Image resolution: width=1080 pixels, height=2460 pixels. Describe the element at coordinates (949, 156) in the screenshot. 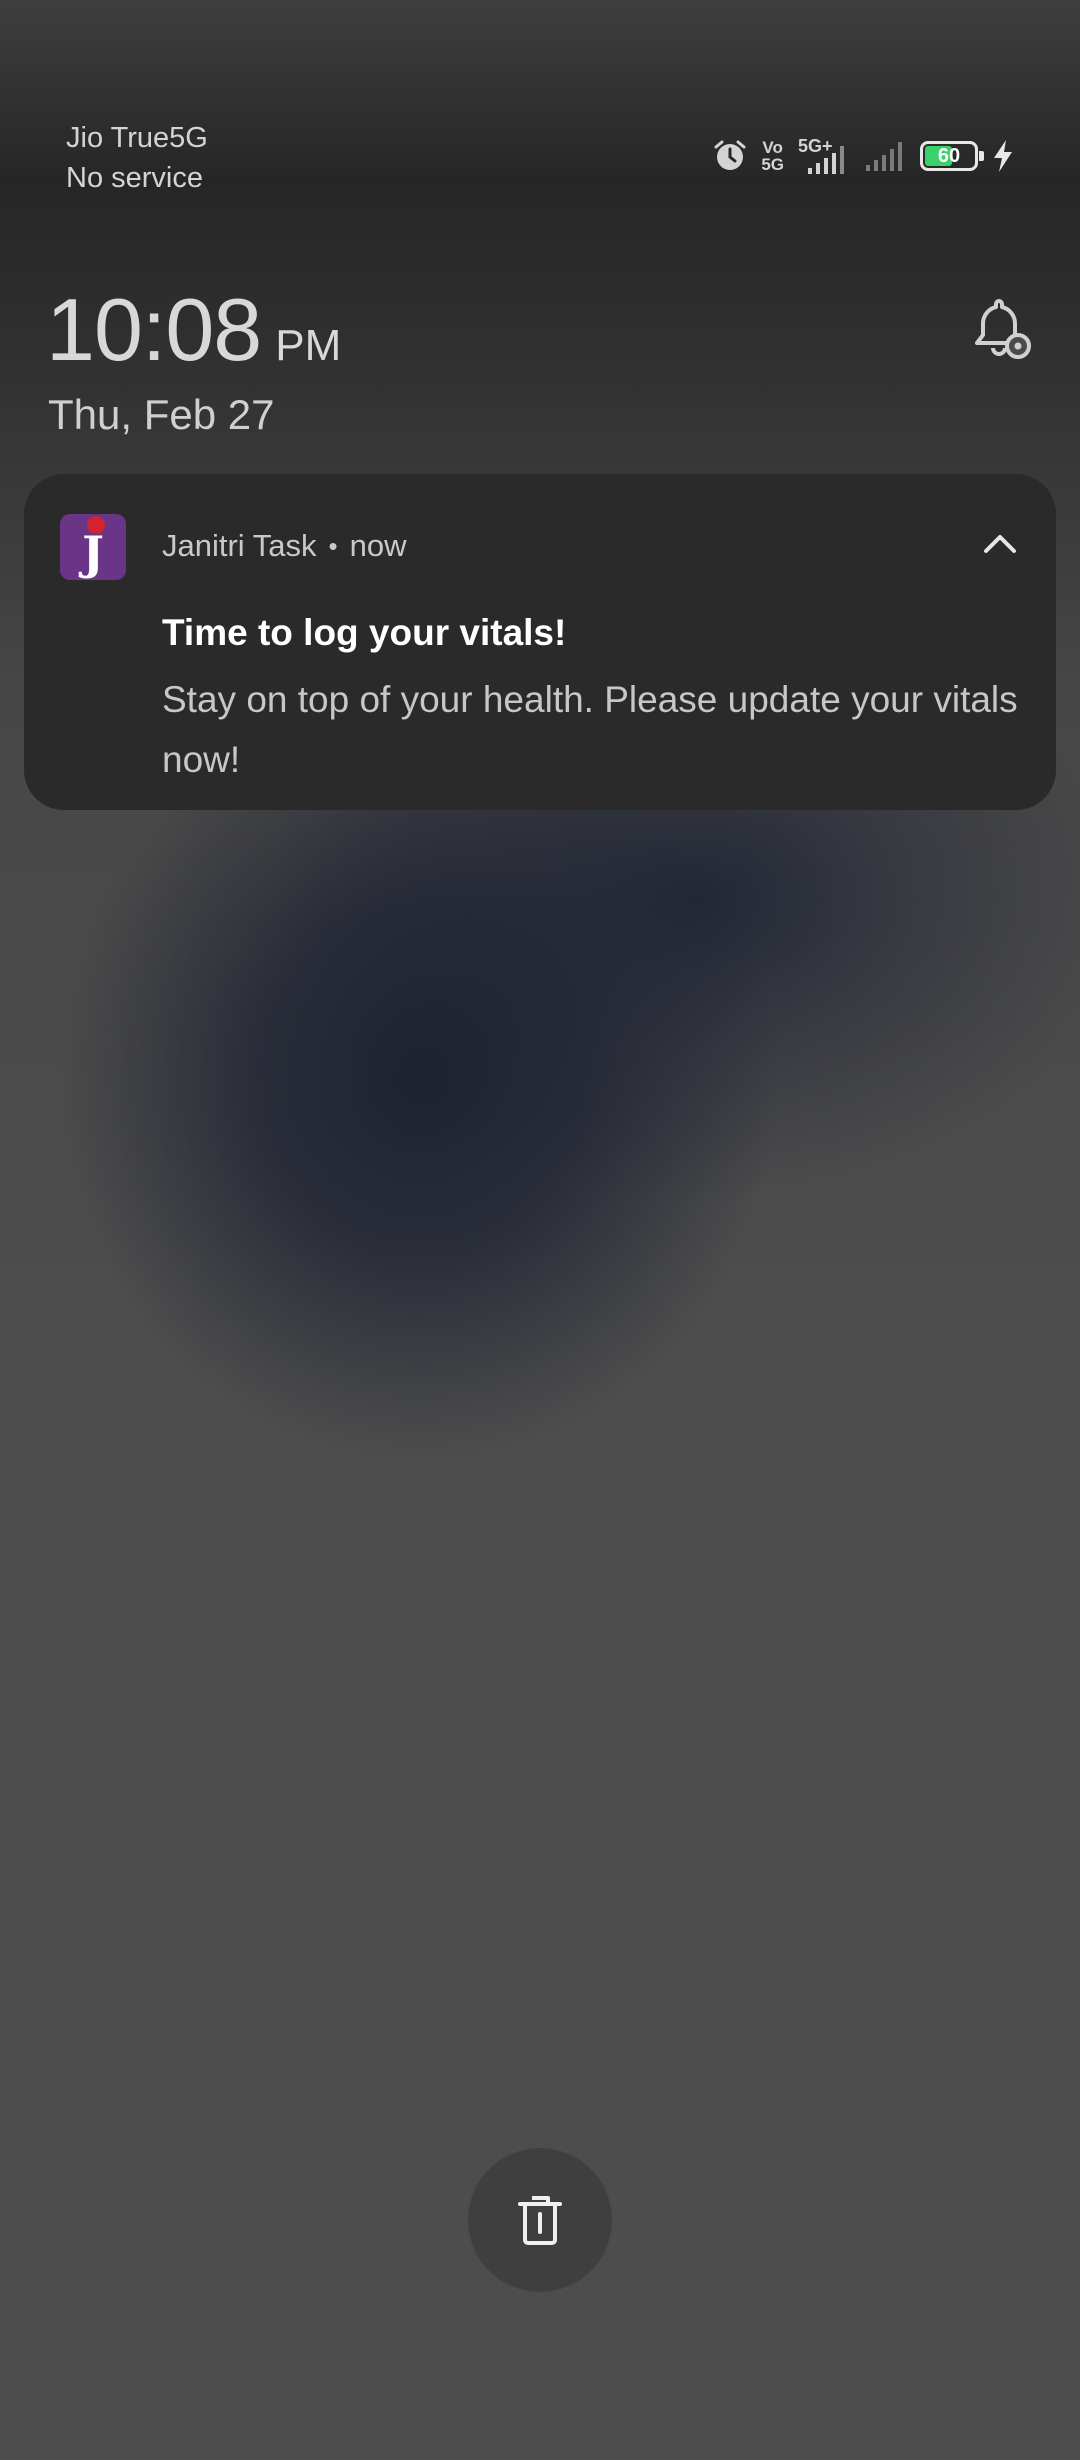

I see `battery-percent: 60` at that location.